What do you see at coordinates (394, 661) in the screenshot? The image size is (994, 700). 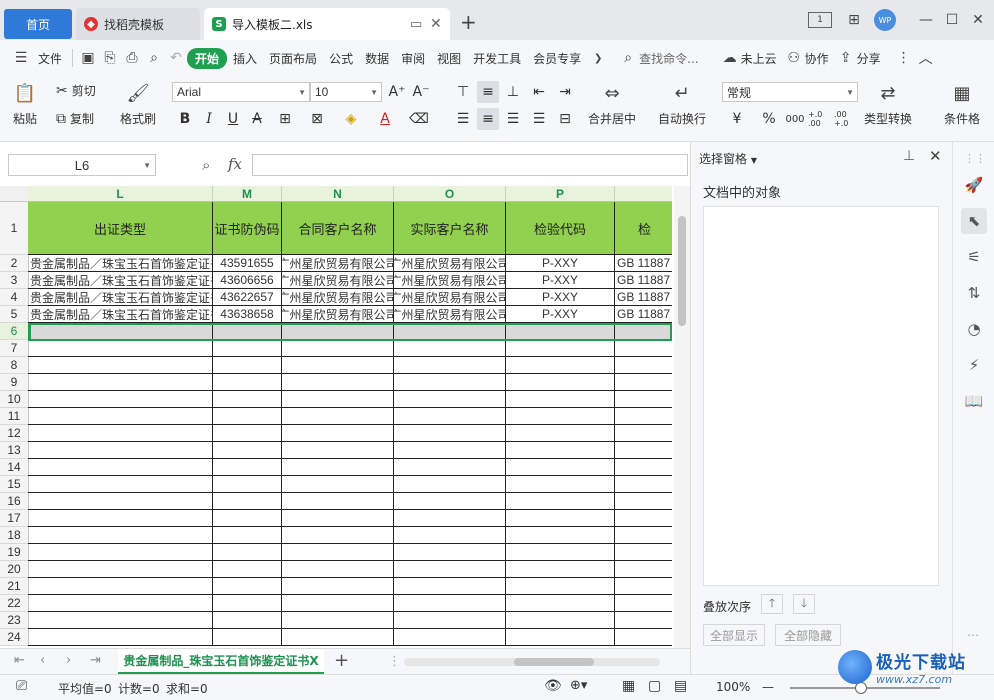 I see `splitter-icon: ⋮` at bounding box center [394, 661].